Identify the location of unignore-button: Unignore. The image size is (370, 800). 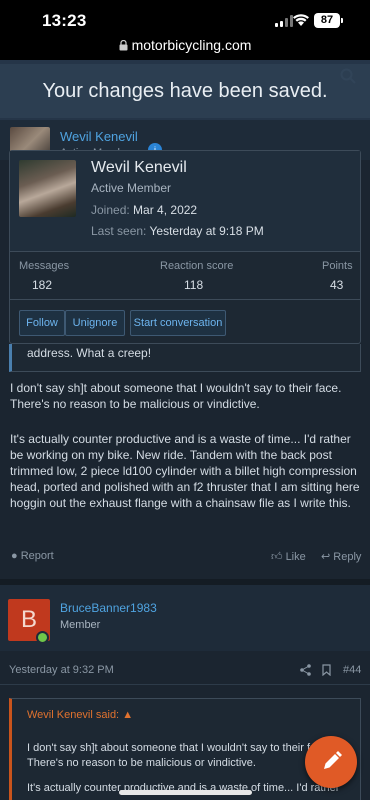
(95, 323).